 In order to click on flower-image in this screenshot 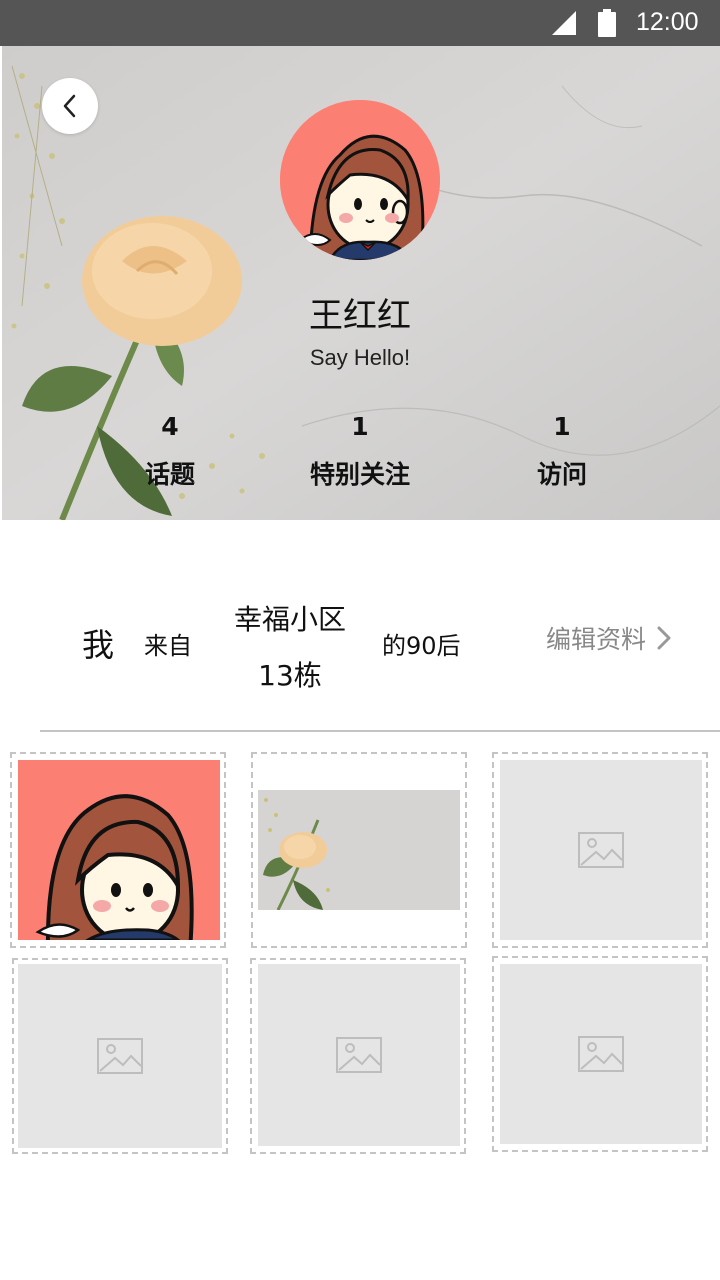, I will do `click(359, 850)`.